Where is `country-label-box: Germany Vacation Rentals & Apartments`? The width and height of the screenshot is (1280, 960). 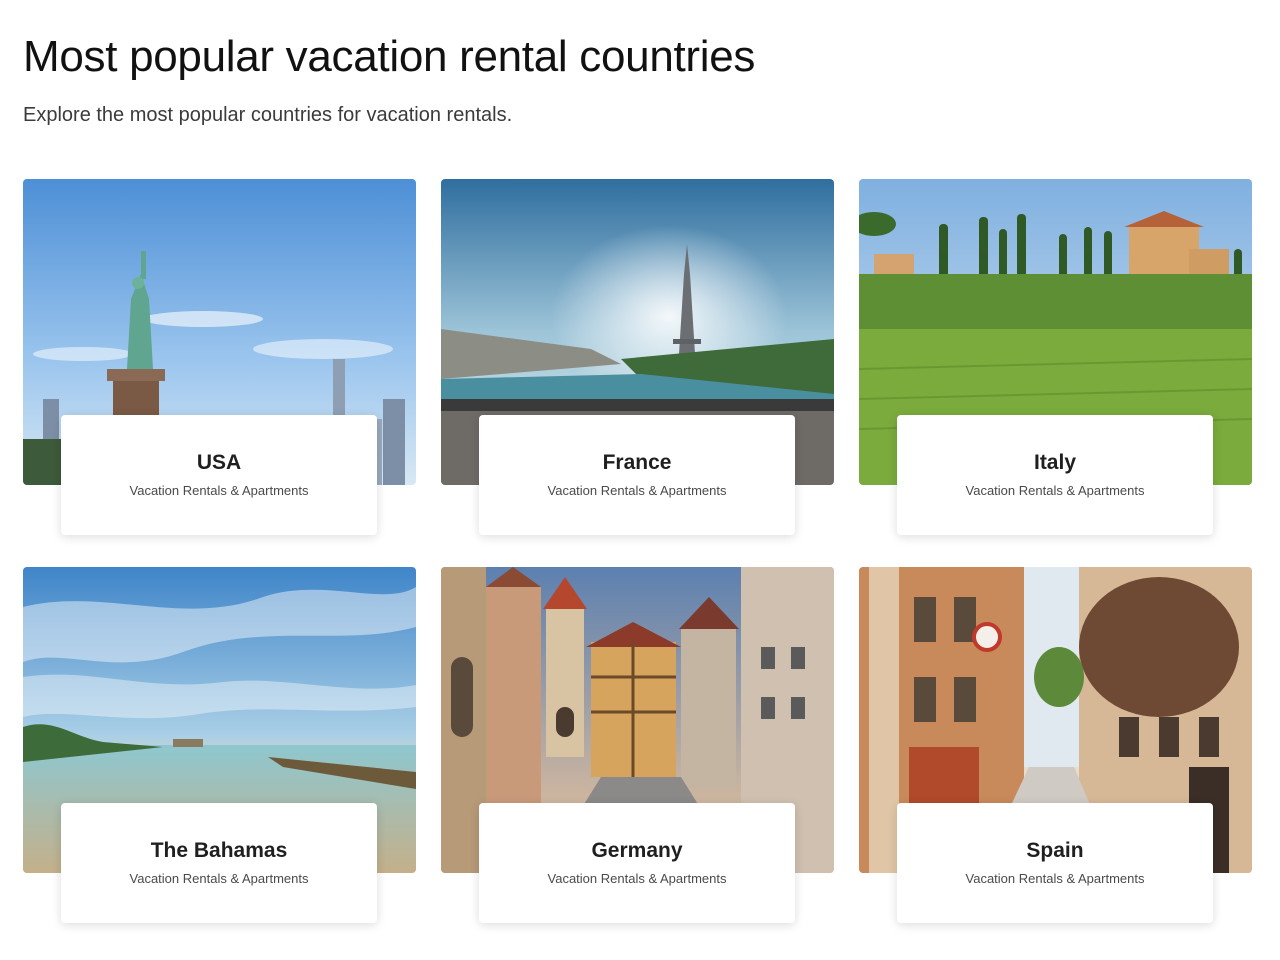 country-label-box: Germany Vacation Rentals & Apartments is located at coordinates (637, 863).